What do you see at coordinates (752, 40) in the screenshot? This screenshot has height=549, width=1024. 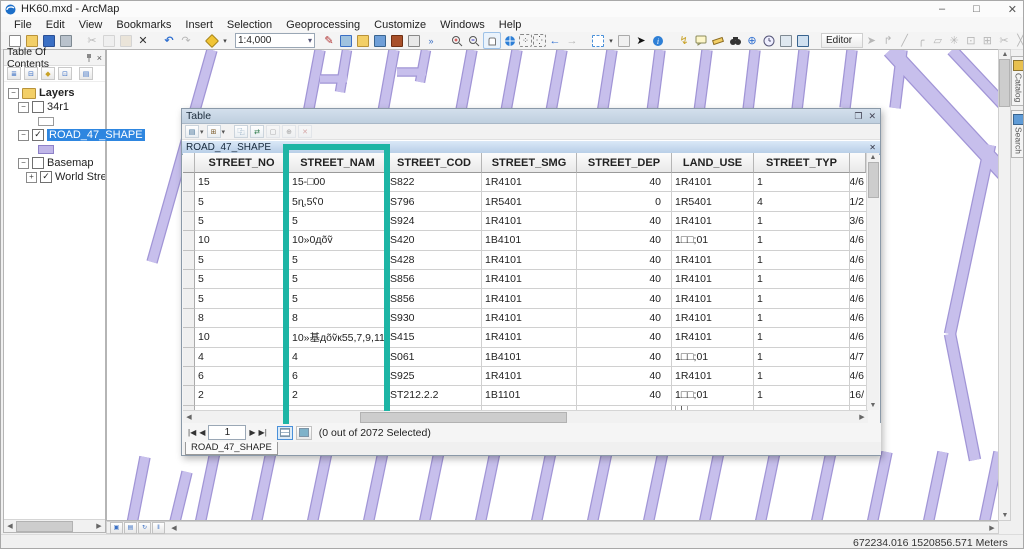 I see `go-to-xy-icon: ⊕` at bounding box center [752, 40].